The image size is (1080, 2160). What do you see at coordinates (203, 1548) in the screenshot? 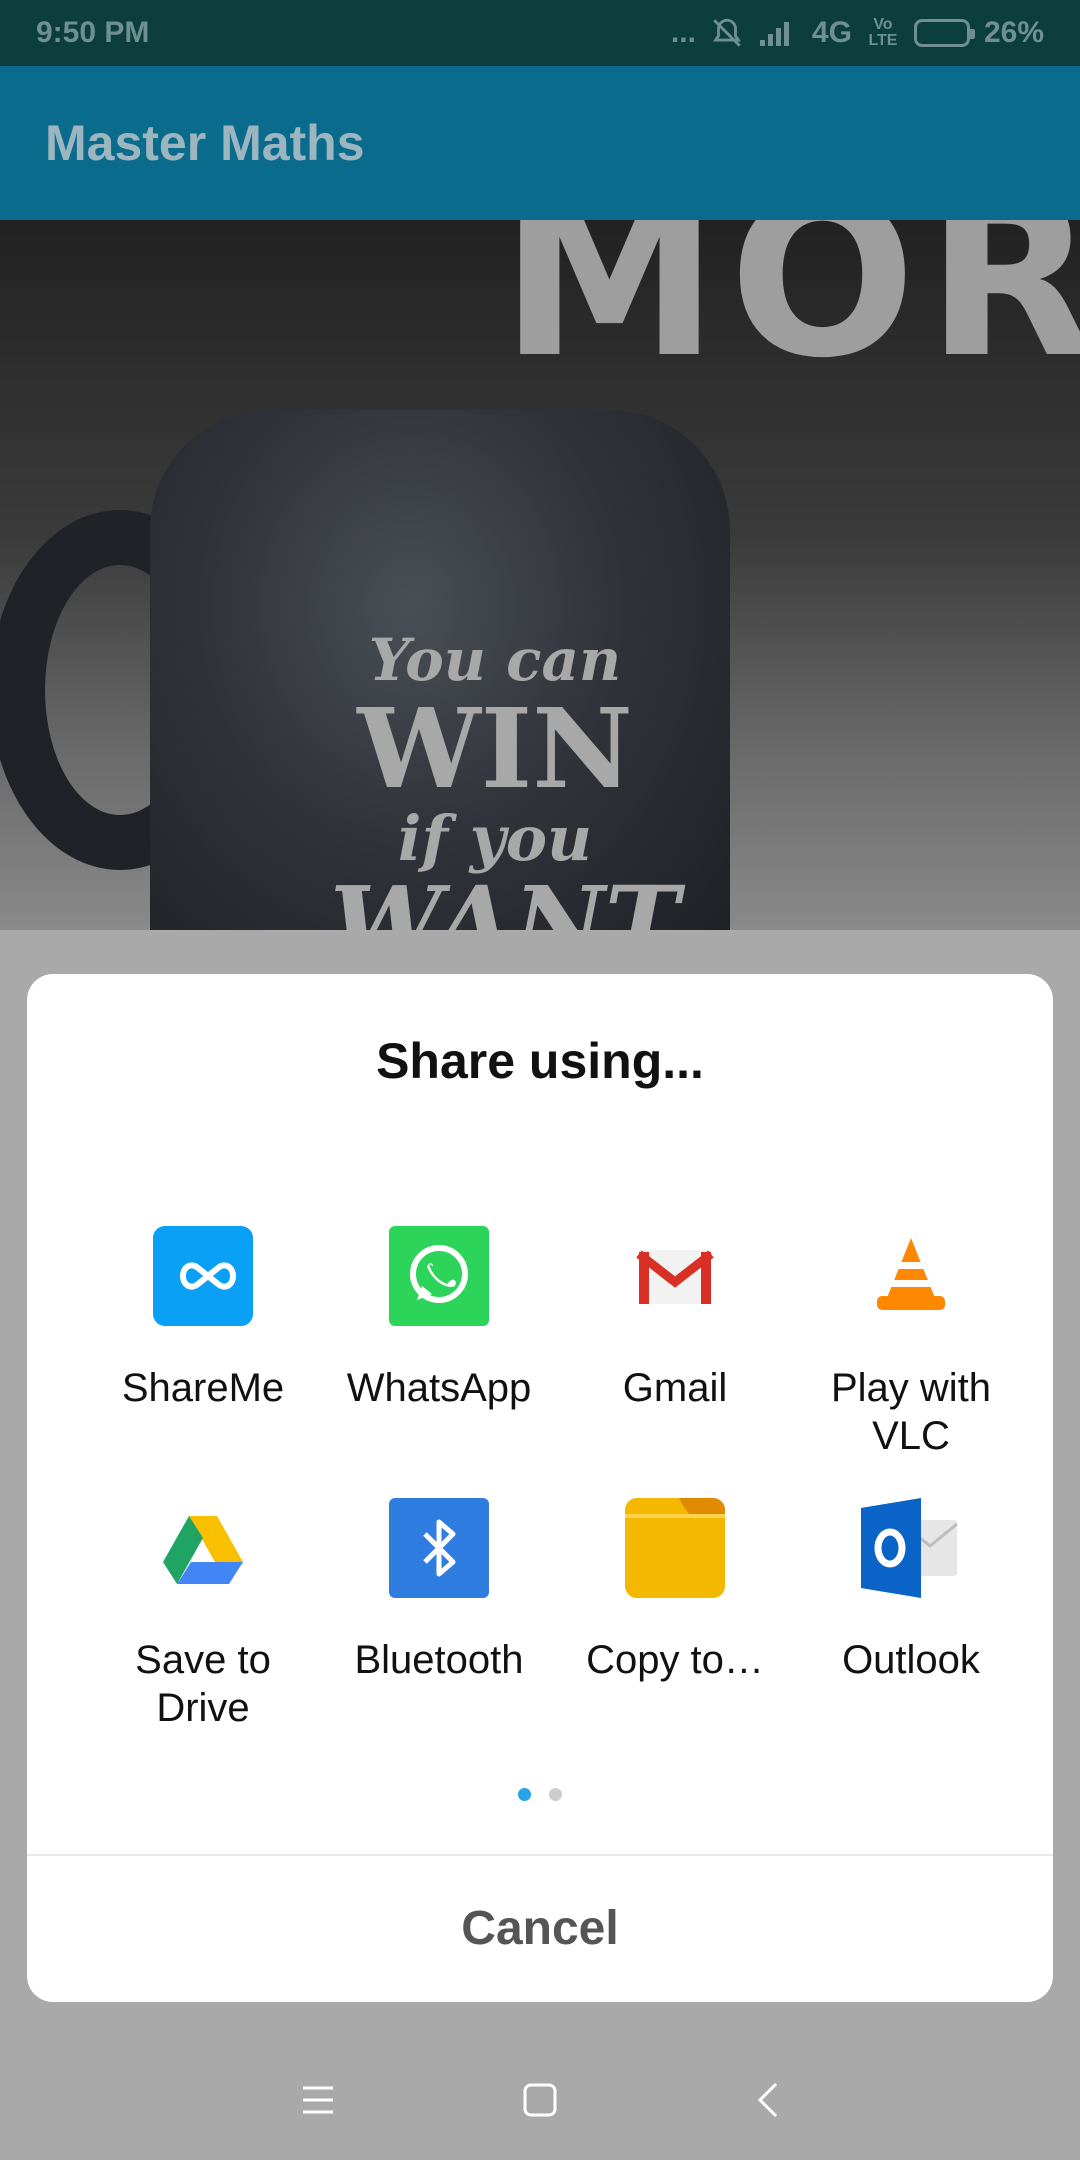
I see `drive-icon` at bounding box center [203, 1548].